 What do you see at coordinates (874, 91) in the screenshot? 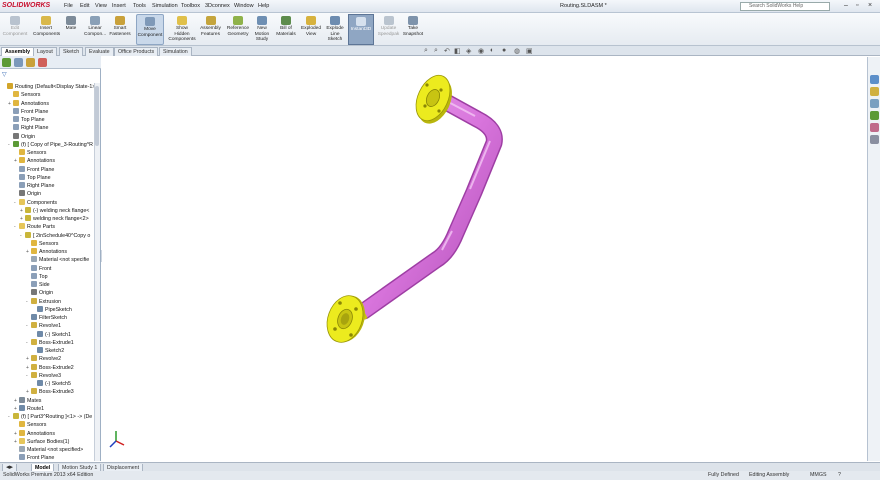
I see `design-library-icon` at bounding box center [874, 91].